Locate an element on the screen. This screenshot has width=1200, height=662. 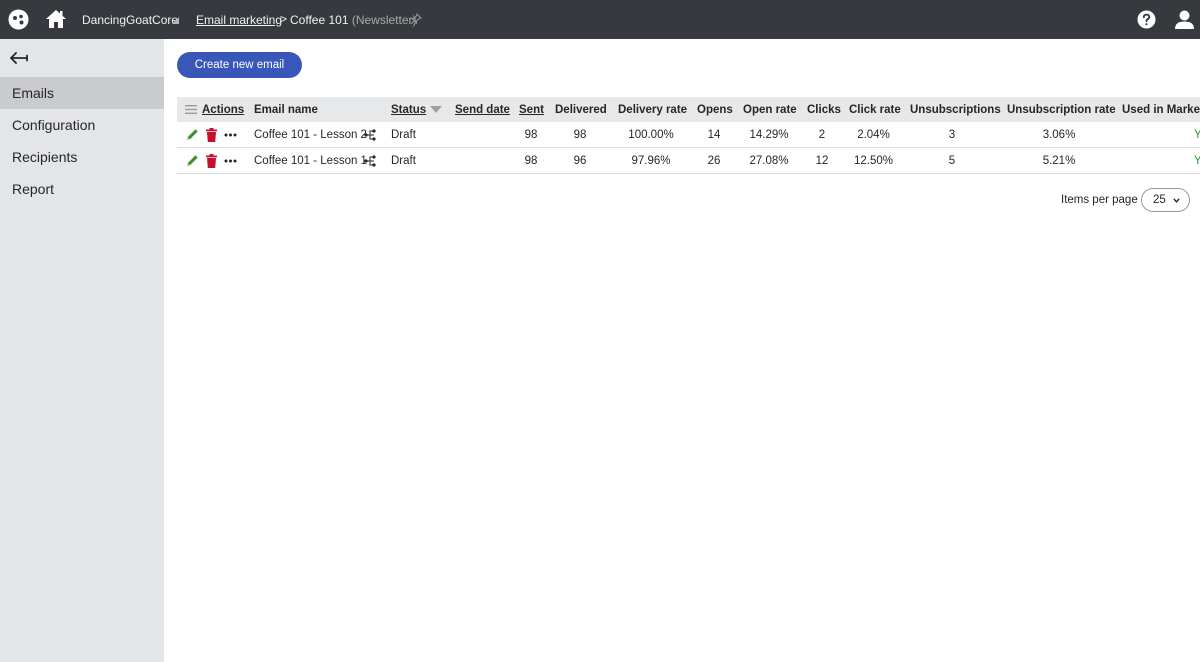
breadcrumb-current-type: (Newsletter) is located at coordinates (384, 20).